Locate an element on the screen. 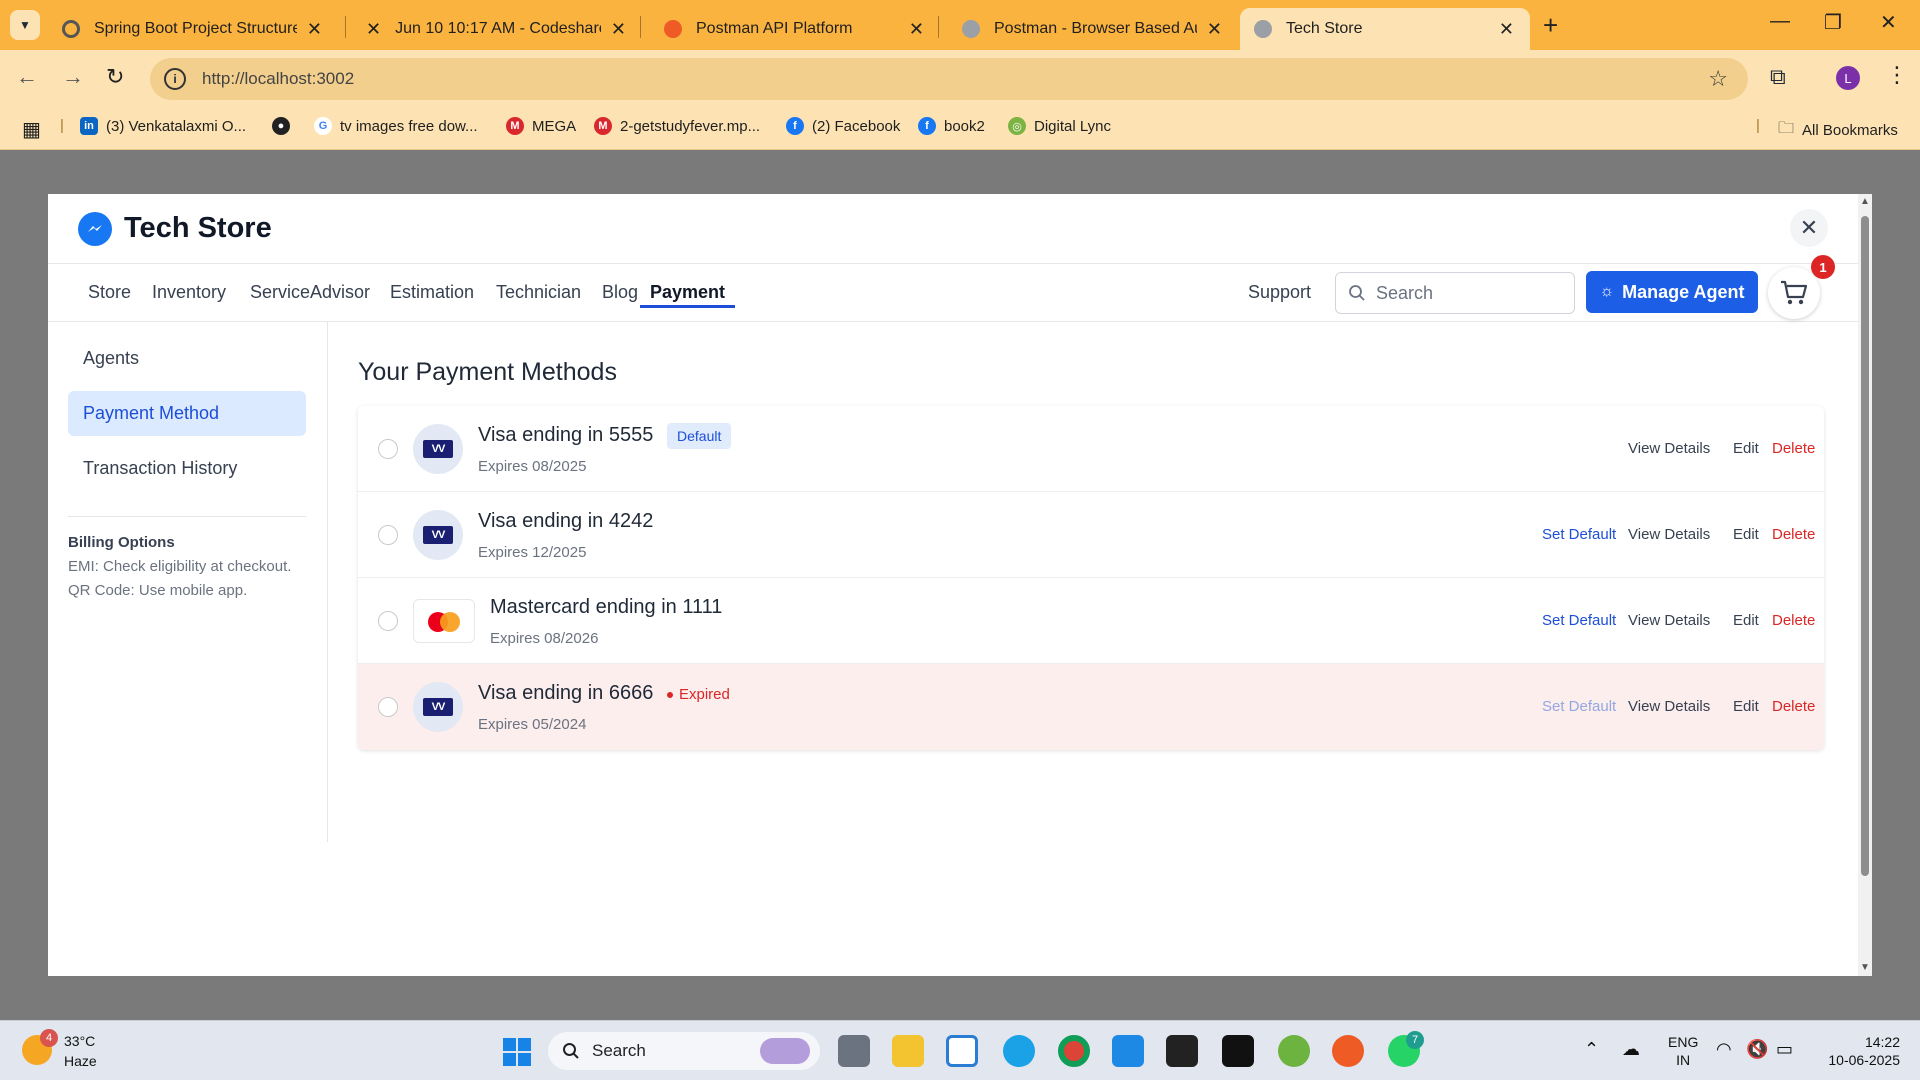 This screenshot has width=1920, height=1080. restore-icon: ❐ is located at coordinates (1833, 22).